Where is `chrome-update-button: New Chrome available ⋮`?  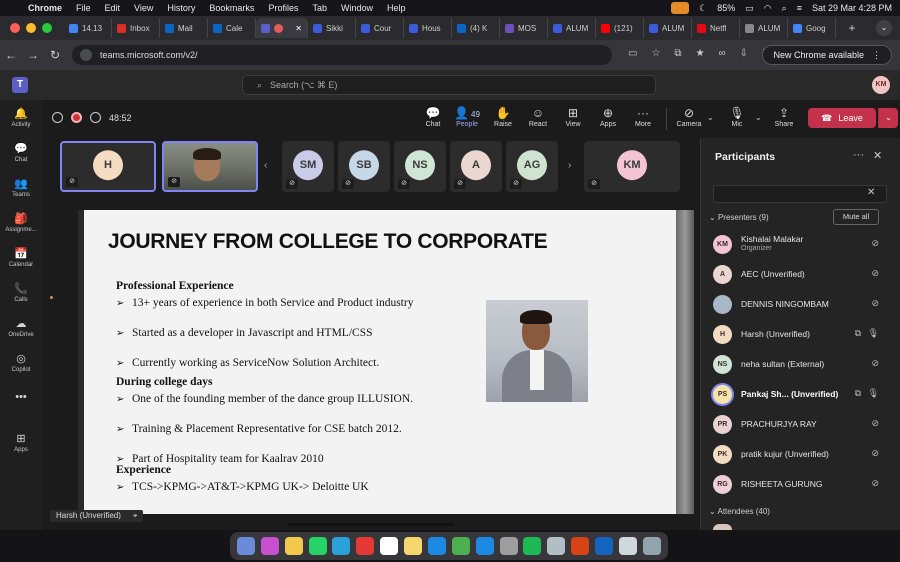
chrome-update-button: New Chrome available ⋮ is located at coordinates (827, 55).